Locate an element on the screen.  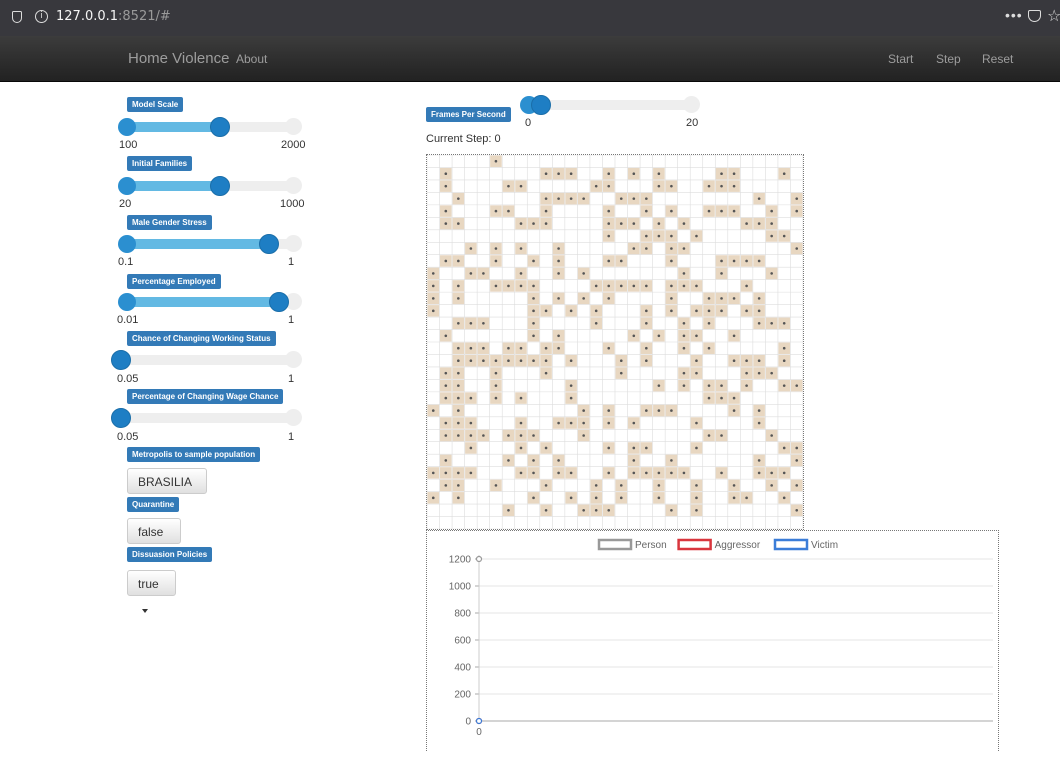
model-scale-slider is located at coordinates (210, 127).